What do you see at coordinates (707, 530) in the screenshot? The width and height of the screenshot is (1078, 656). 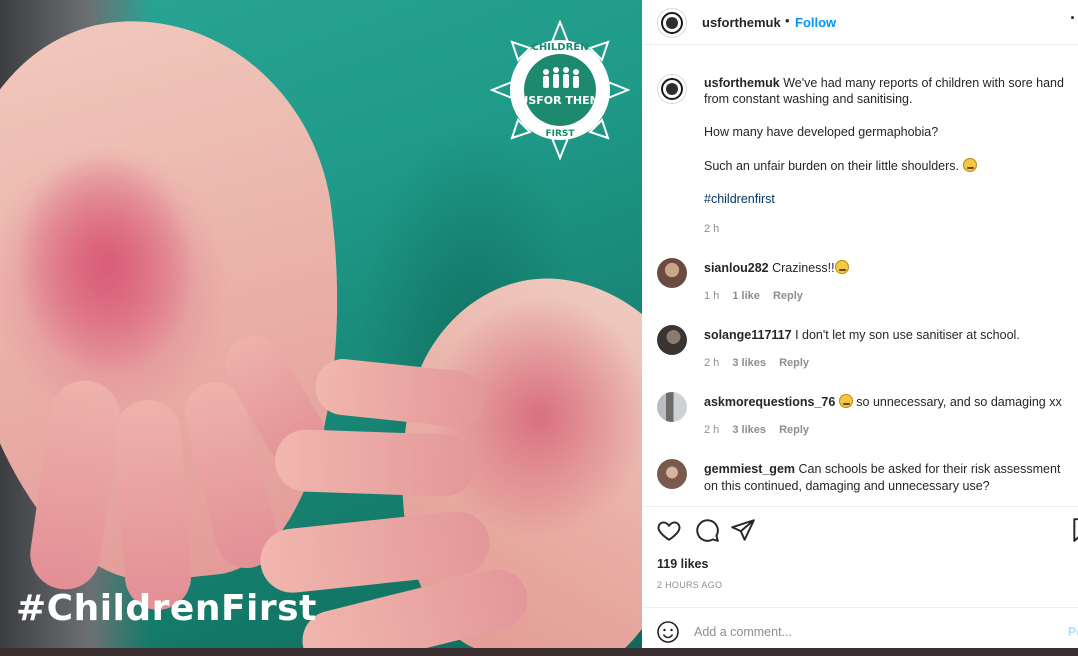 I see `comment-icon` at bounding box center [707, 530].